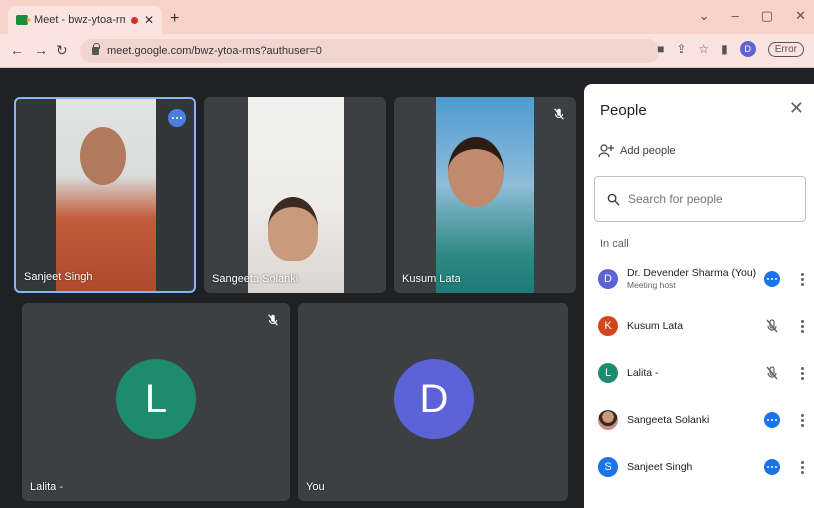 The image size is (814, 508). What do you see at coordinates (724, 49) in the screenshot?
I see `sidebar-icon: ▮` at bounding box center [724, 49].